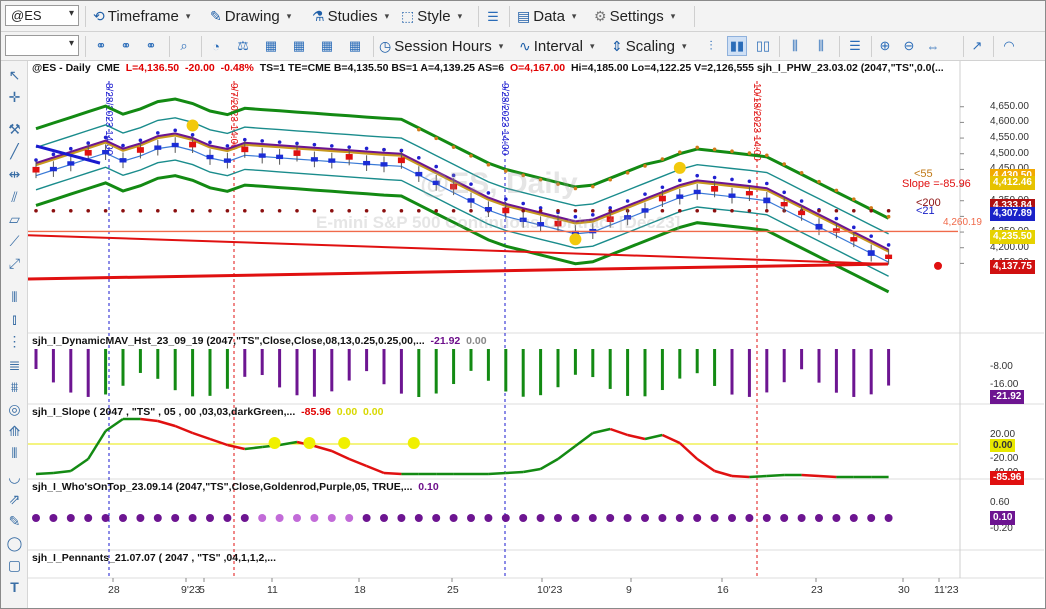 This screenshot has width=1046, height=609. What do you see at coordinates (14, 543) in the screenshot?
I see `ellipse-icon: ◯` at bounding box center [14, 543].